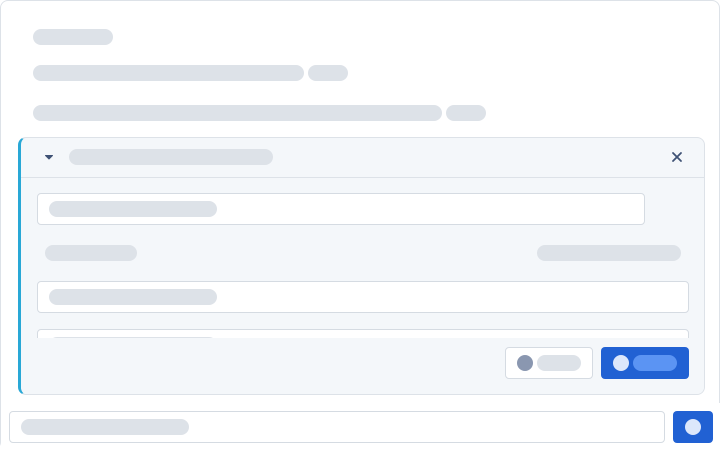 This screenshot has height=451, width=720. What do you see at coordinates (328, 73) in the screenshot?
I see `skeleton-line-1-tag` at bounding box center [328, 73].